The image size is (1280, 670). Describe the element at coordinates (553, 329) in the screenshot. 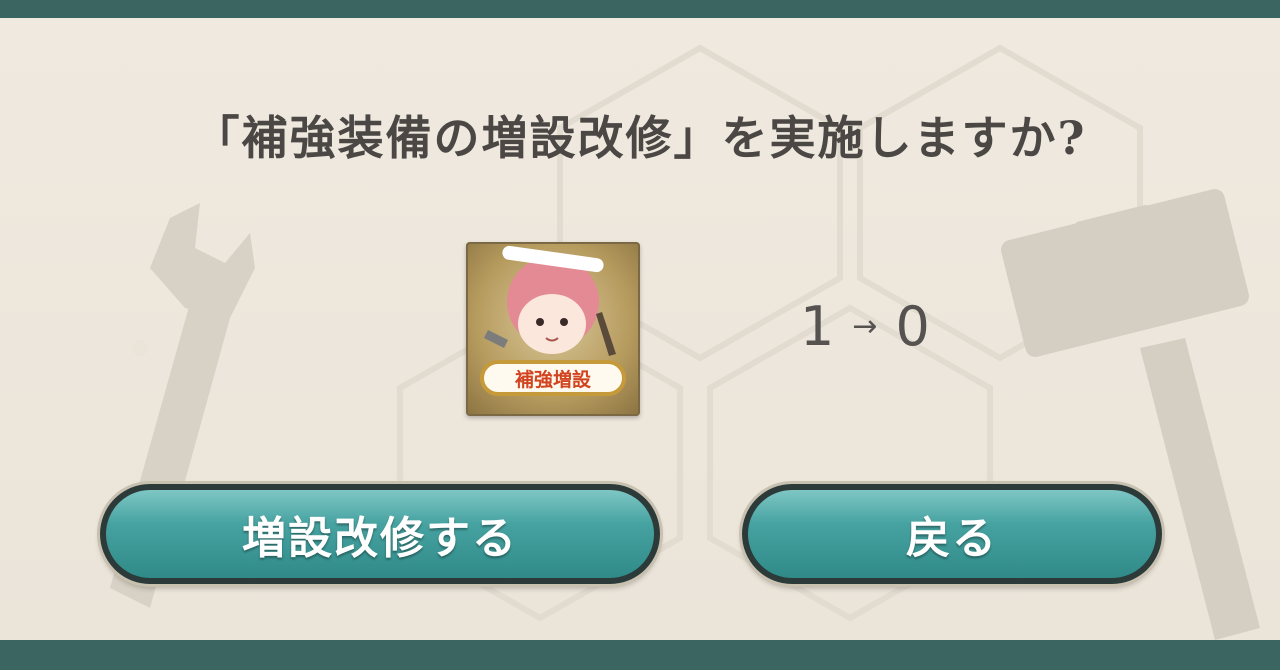

I see `reinforcement-expansion-icon: 補強増設` at that location.